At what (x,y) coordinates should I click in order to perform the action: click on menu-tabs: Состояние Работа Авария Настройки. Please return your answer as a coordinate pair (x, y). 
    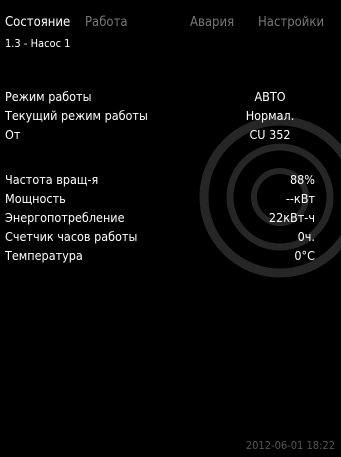
    Looking at the image, I should click on (173, 23).